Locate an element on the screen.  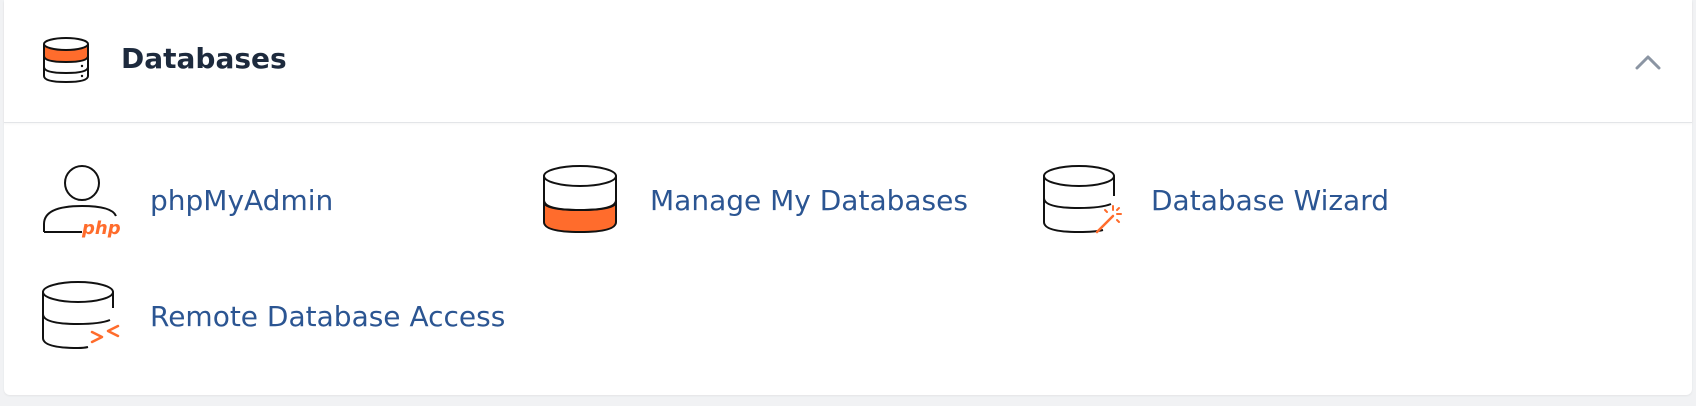
remote-database-access-link: Remote Database Access is located at coordinates (272, 316).